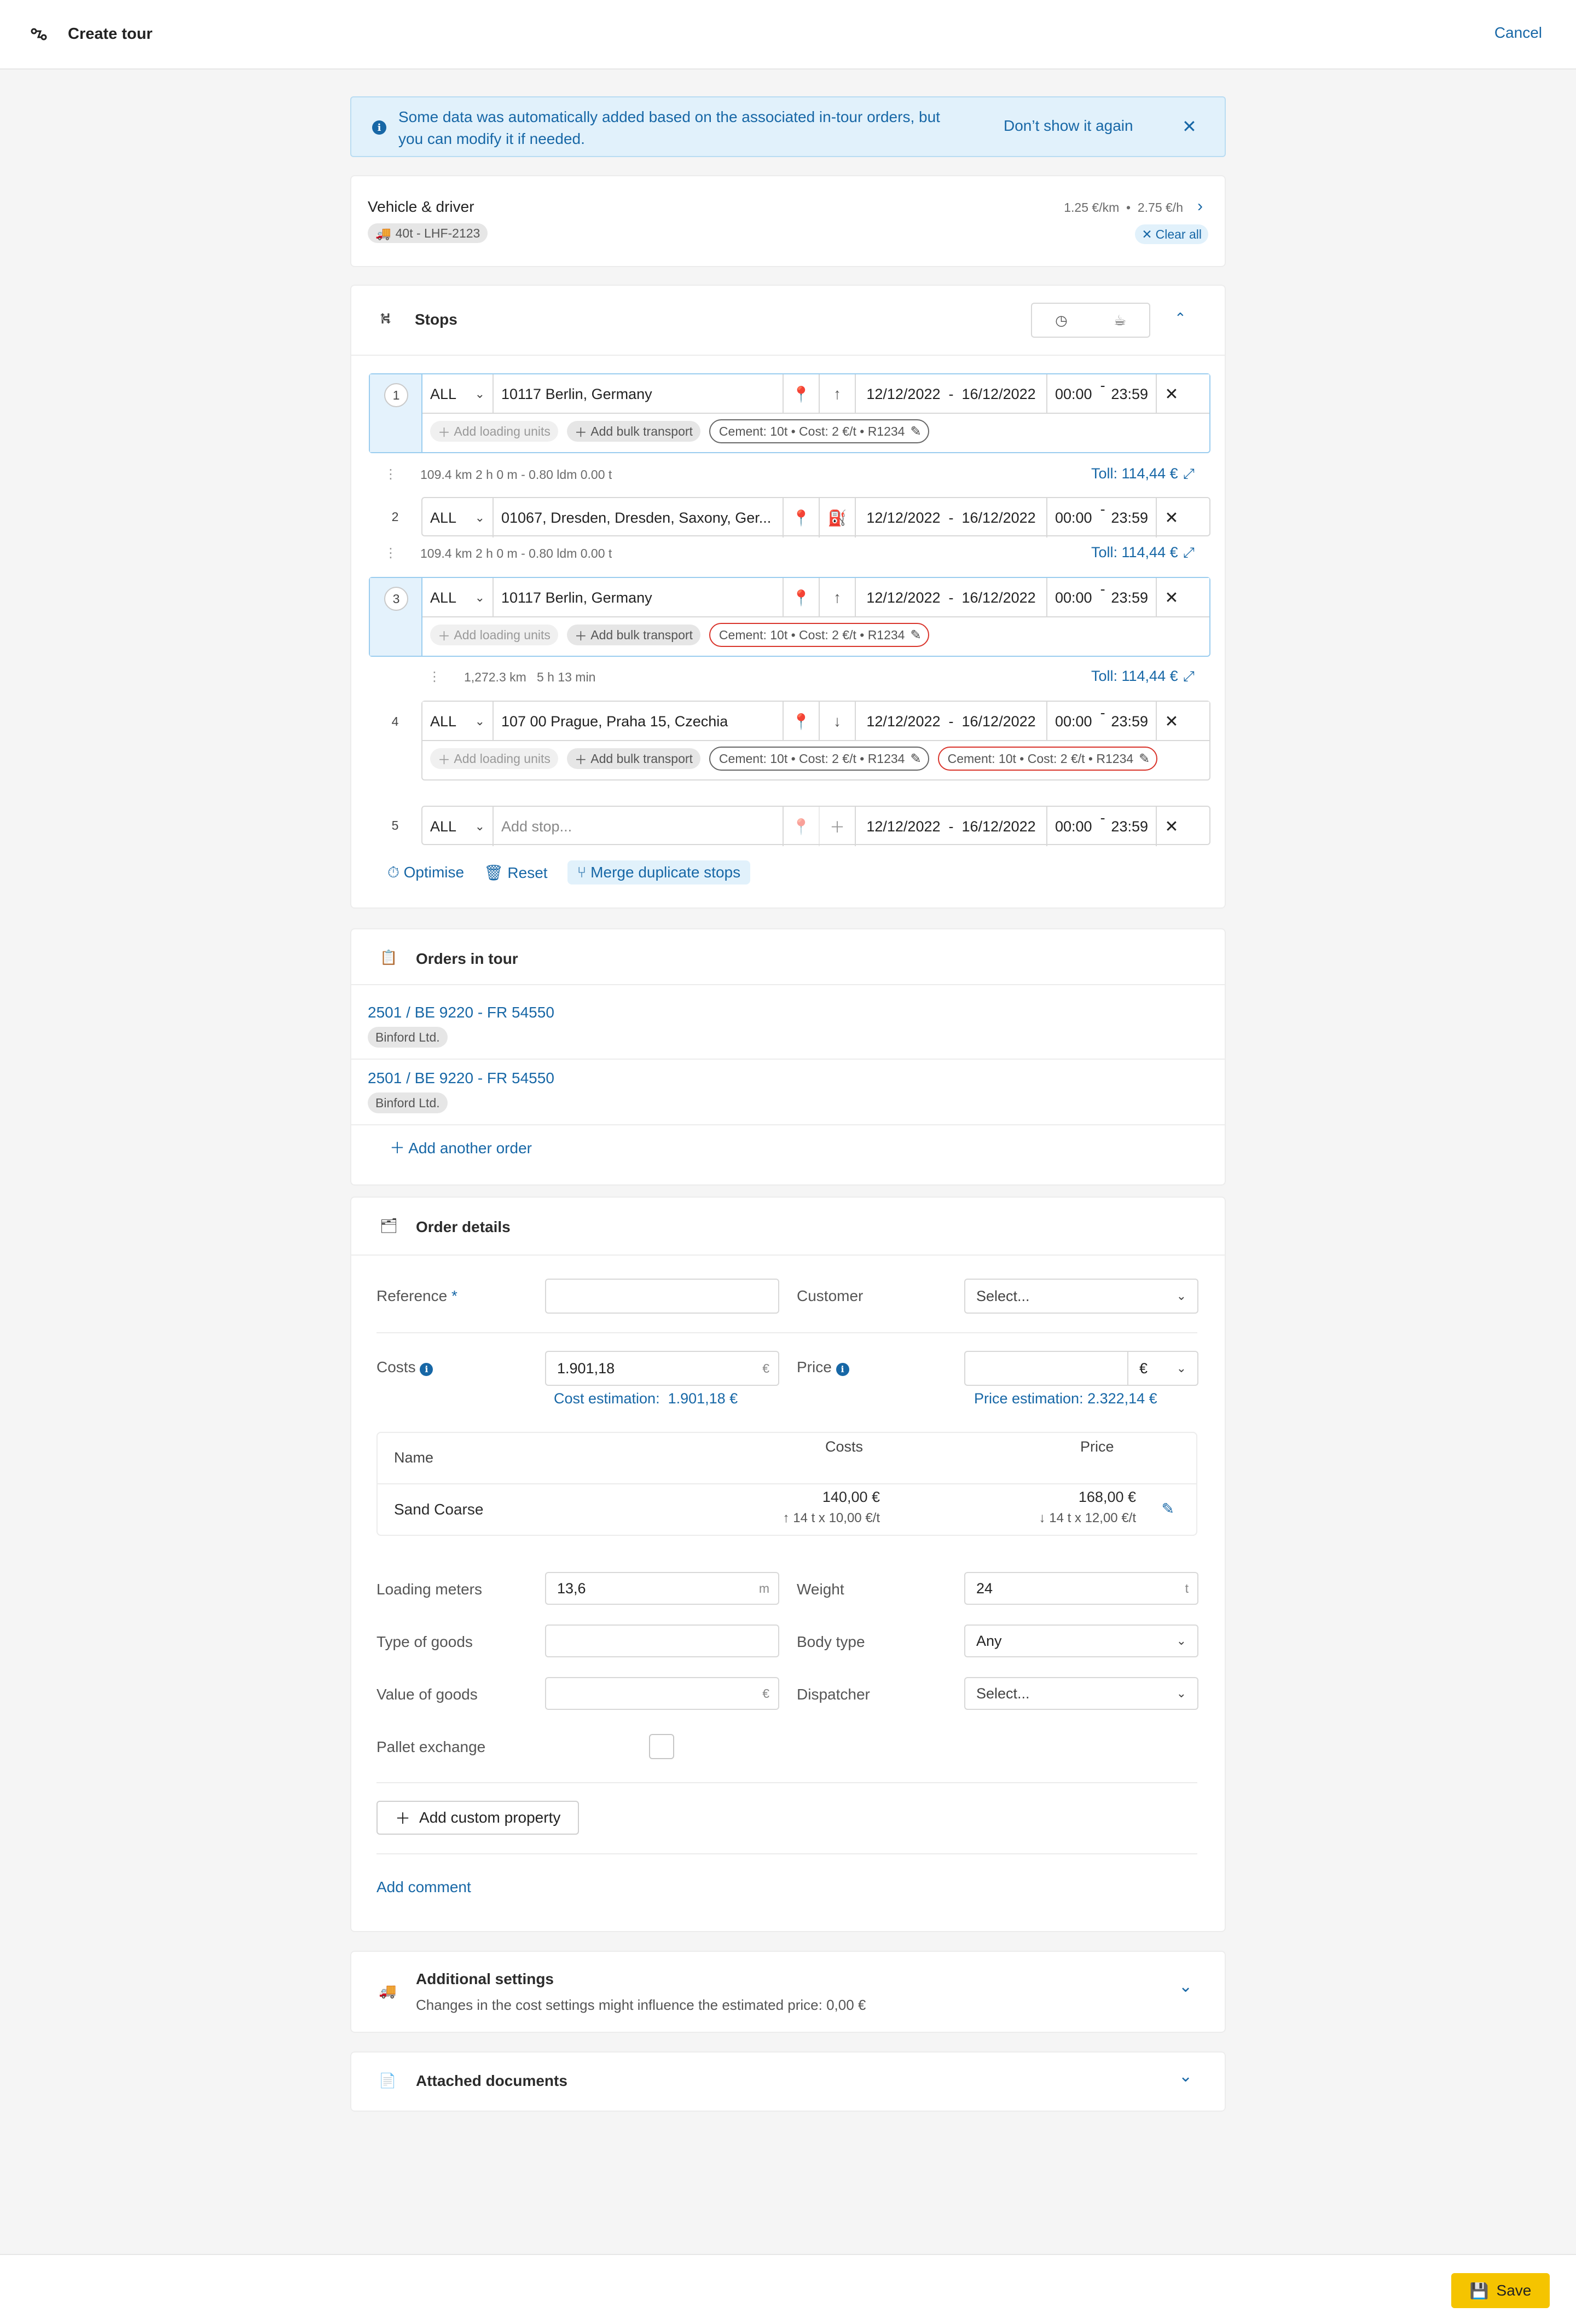 This screenshot has height=2324, width=1576. Describe the element at coordinates (1172, 234) in the screenshot. I see `clear-all-button: ✕ Clear all` at that location.